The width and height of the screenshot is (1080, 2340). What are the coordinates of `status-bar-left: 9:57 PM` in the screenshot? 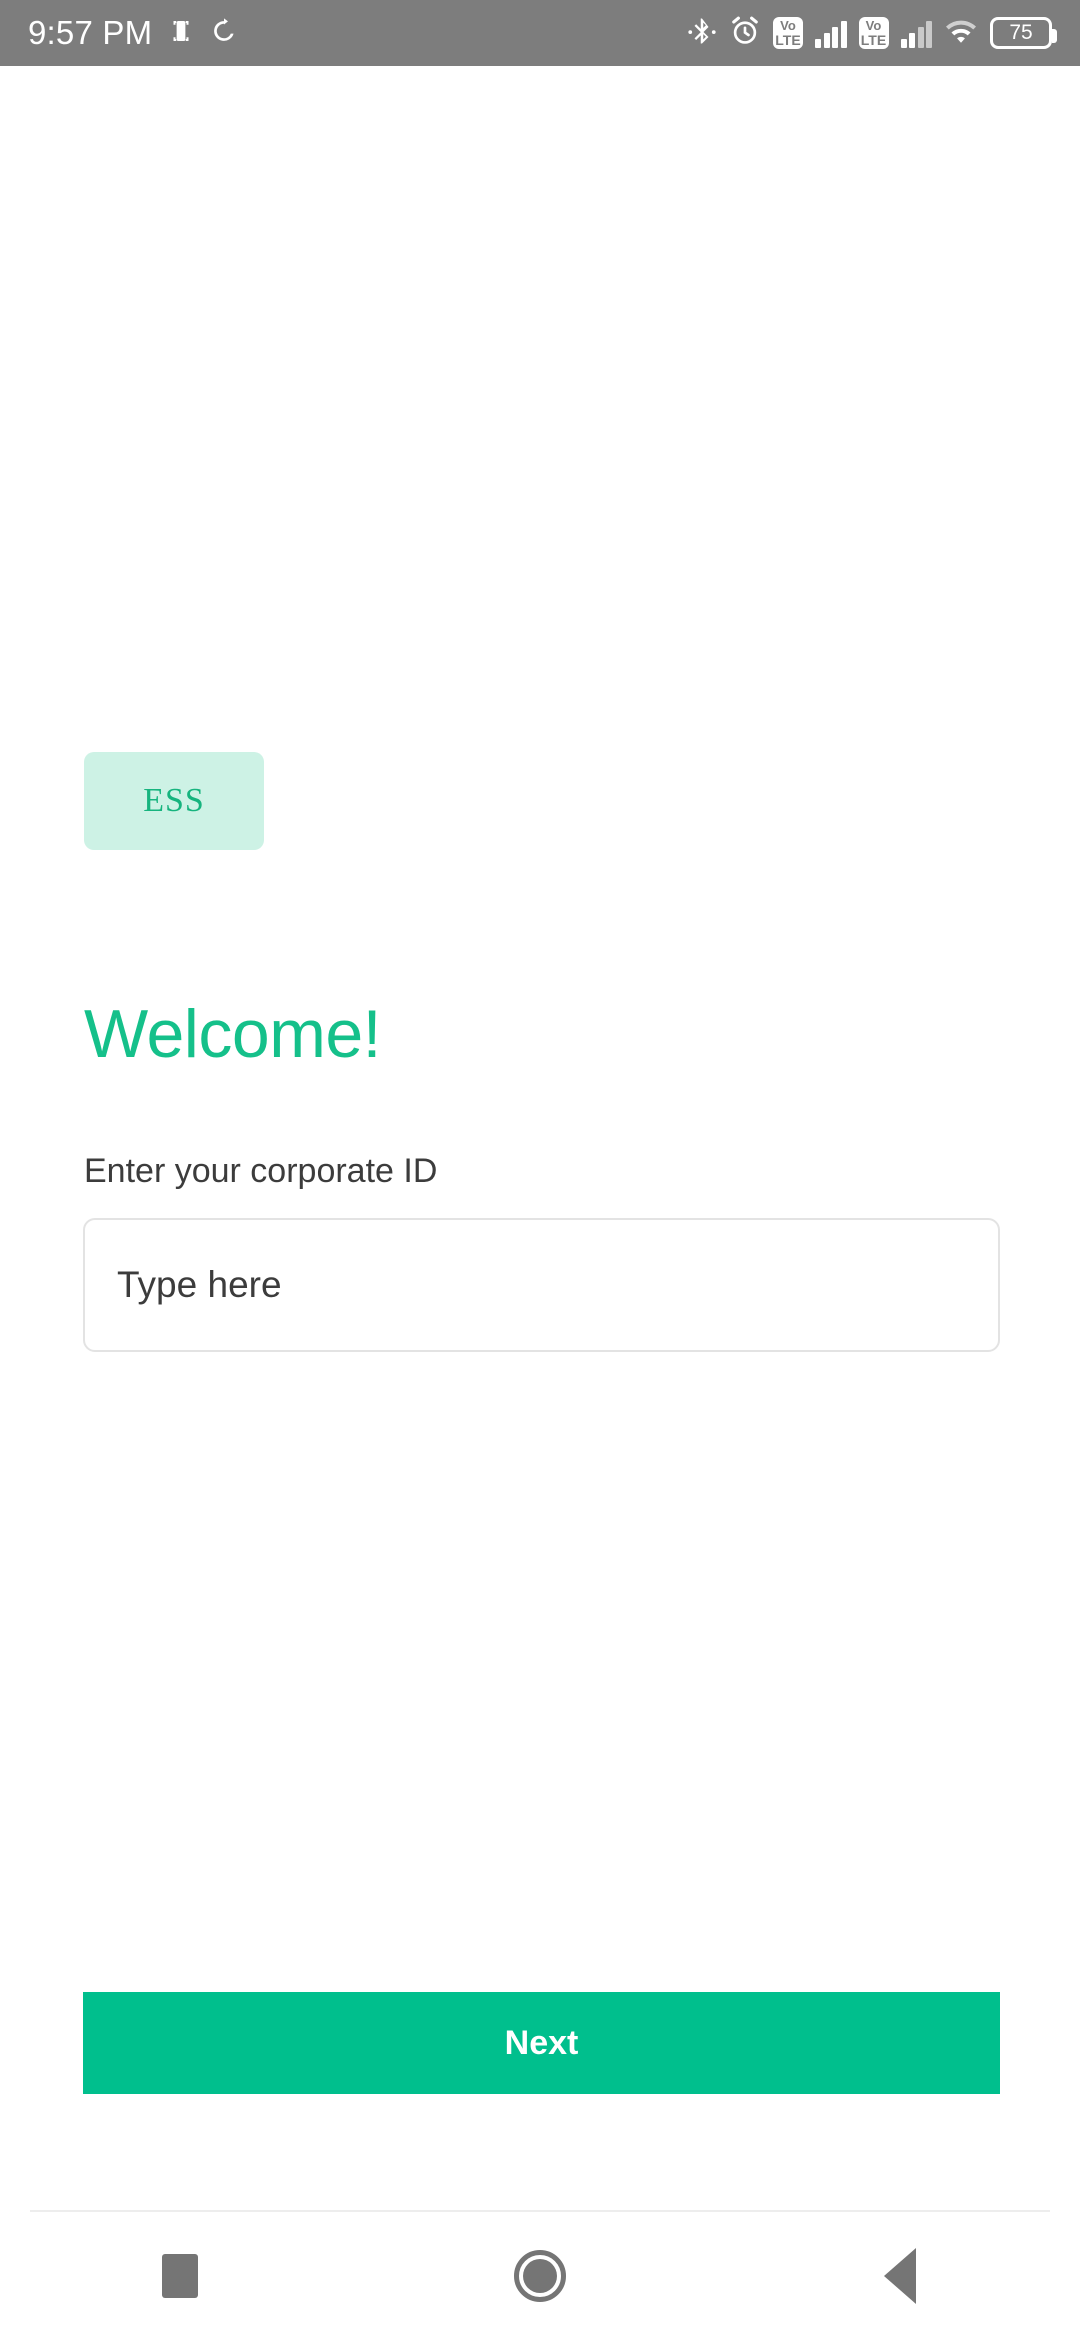 It's located at (133, 33).